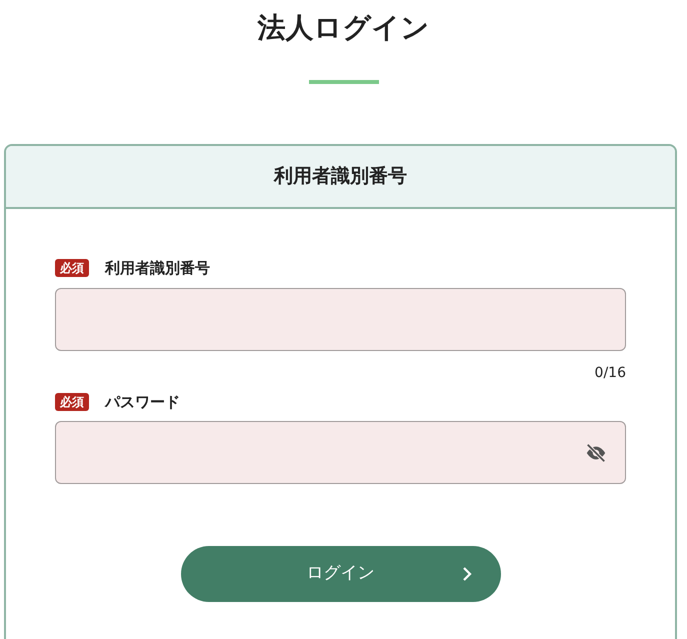 Image resolution: width=687 pixels, height=639 pixels. Describe the element at coordinates (142, 402) in the screenshot. I see `field-label: パスワード` at that location.